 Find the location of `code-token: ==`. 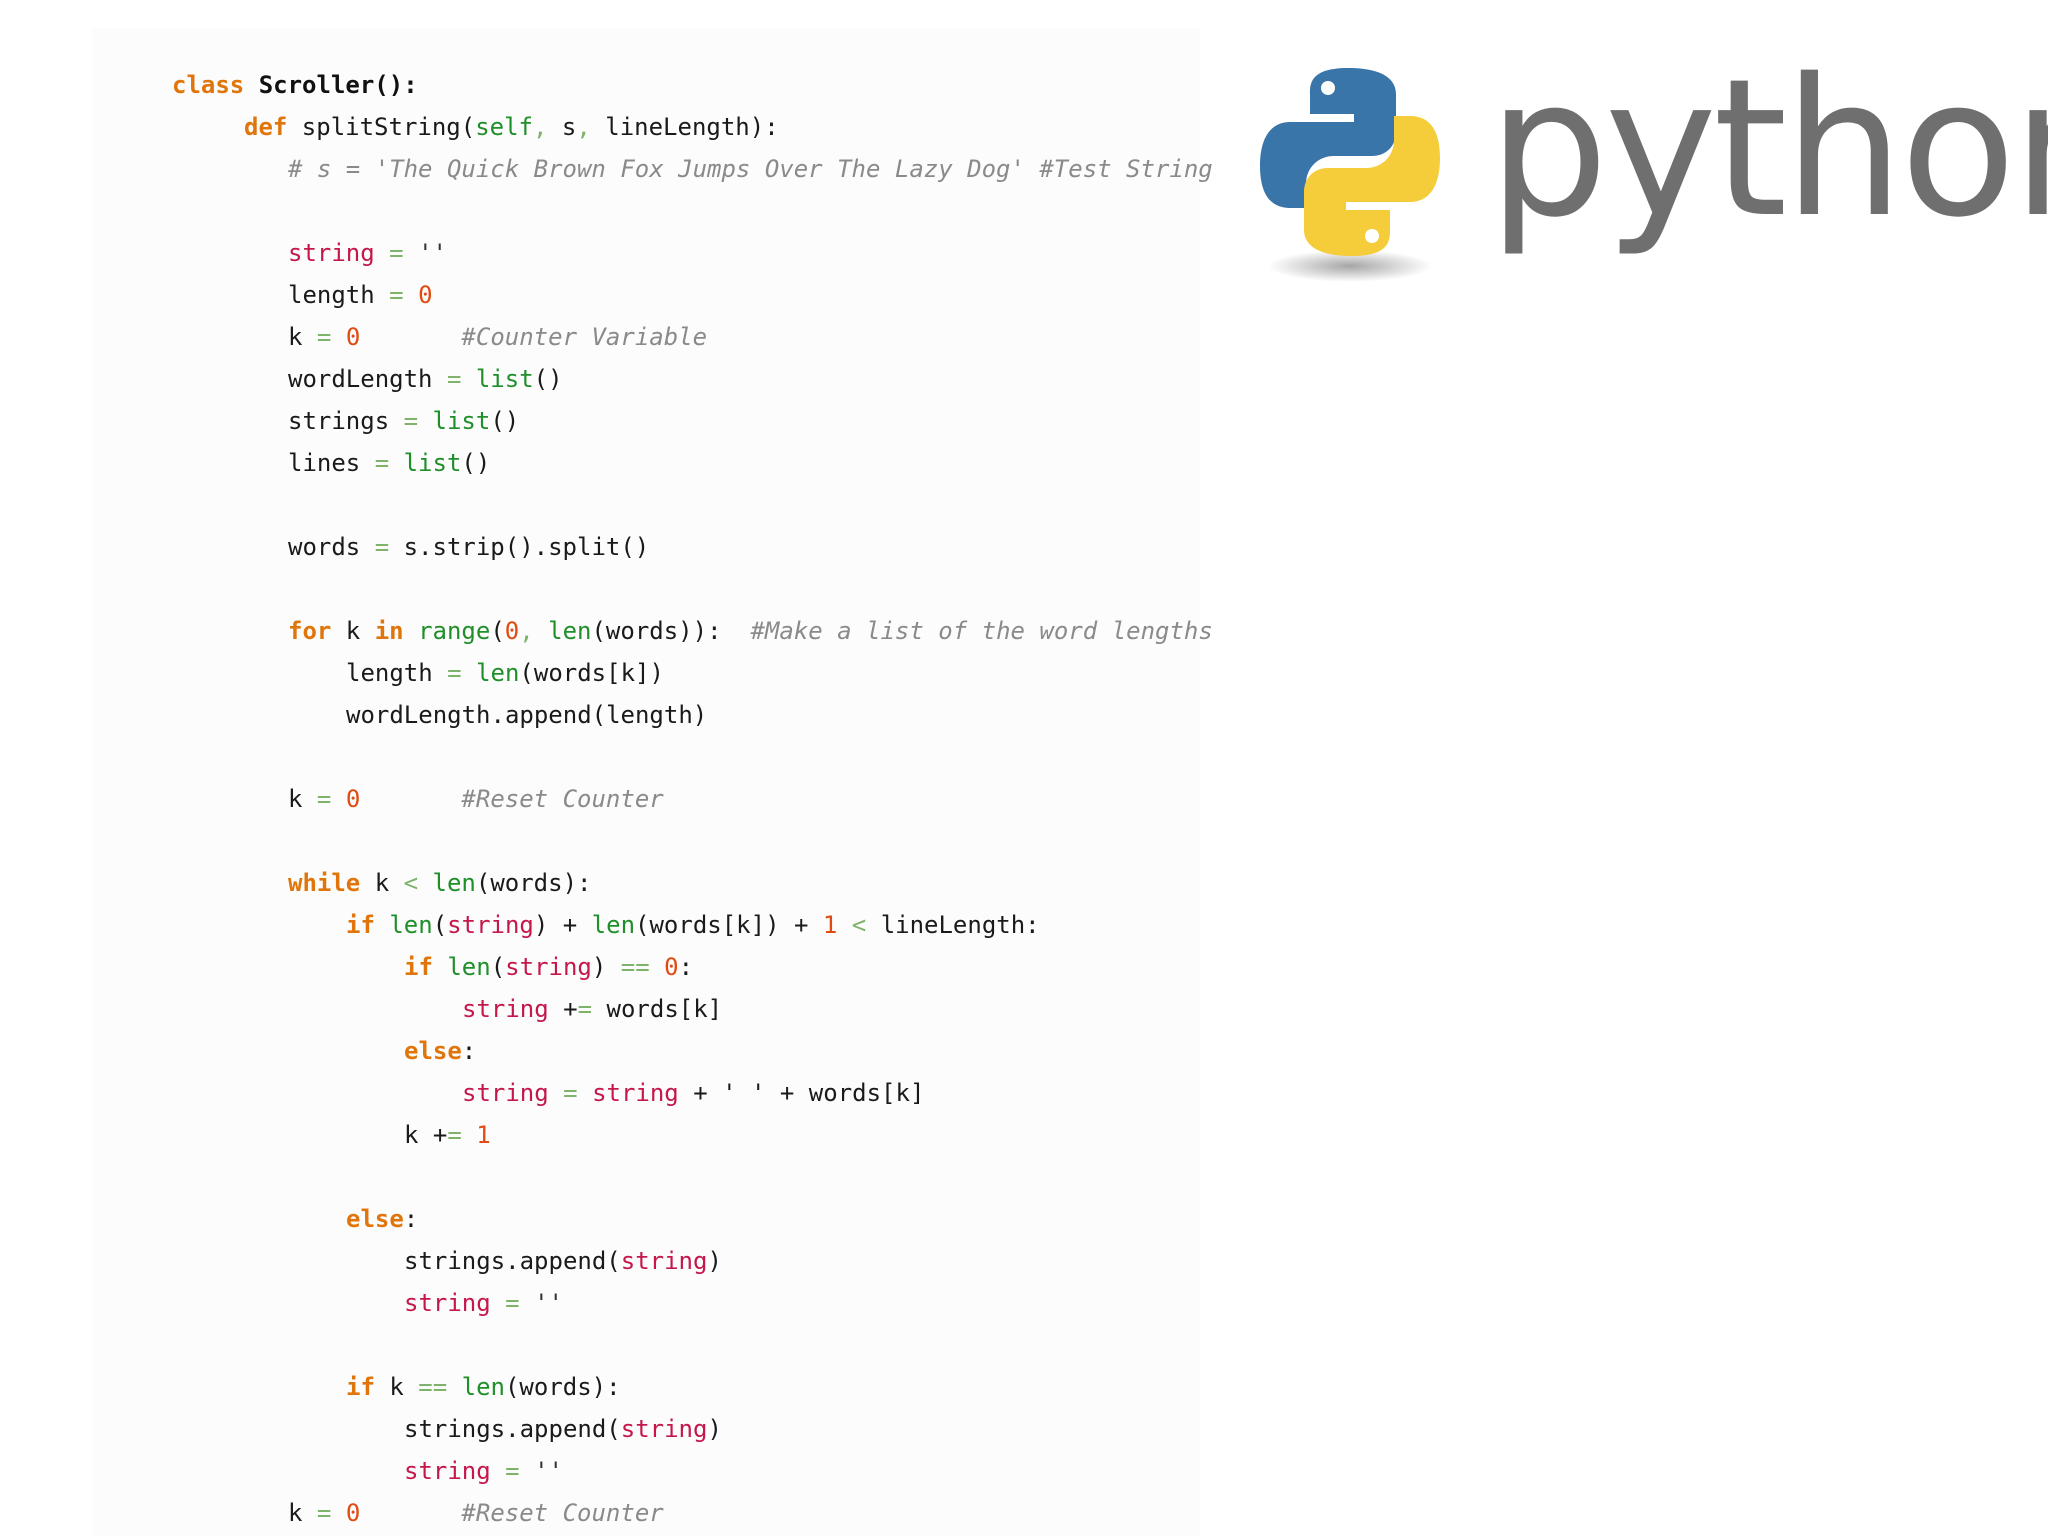

code-token: == is located at coordinates (642, 967).